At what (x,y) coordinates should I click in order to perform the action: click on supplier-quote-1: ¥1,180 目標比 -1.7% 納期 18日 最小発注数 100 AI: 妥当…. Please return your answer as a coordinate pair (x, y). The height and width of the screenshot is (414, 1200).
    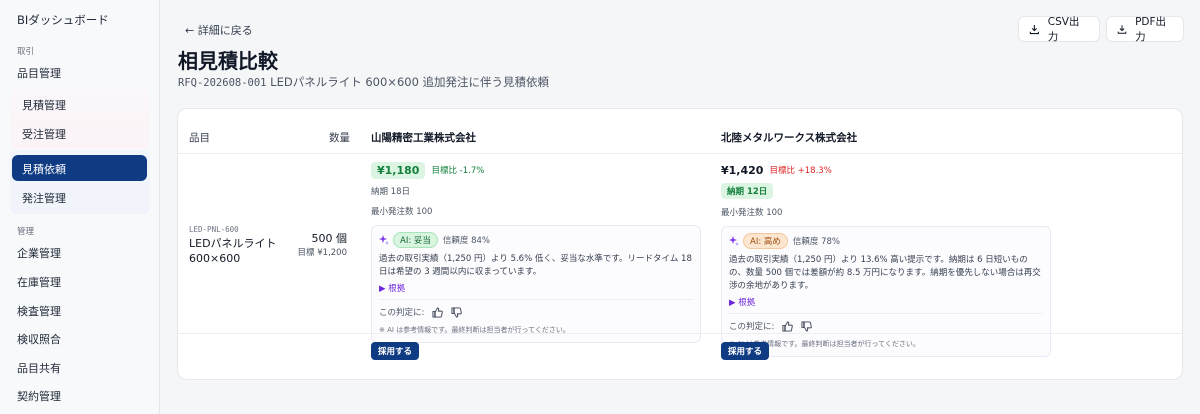
    Looking at the image, I should click on (536, 252).